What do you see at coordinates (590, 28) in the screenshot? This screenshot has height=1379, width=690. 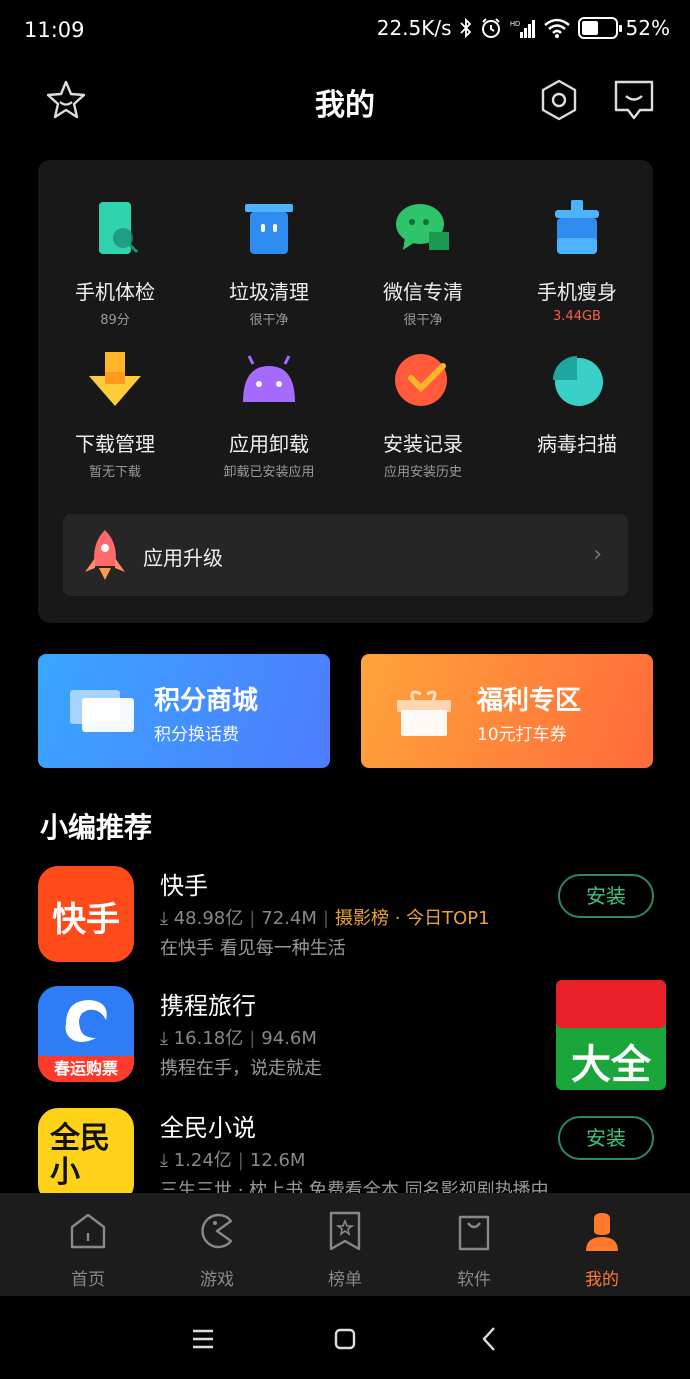 I see `battery-fill` at bounding box center [590, 28].